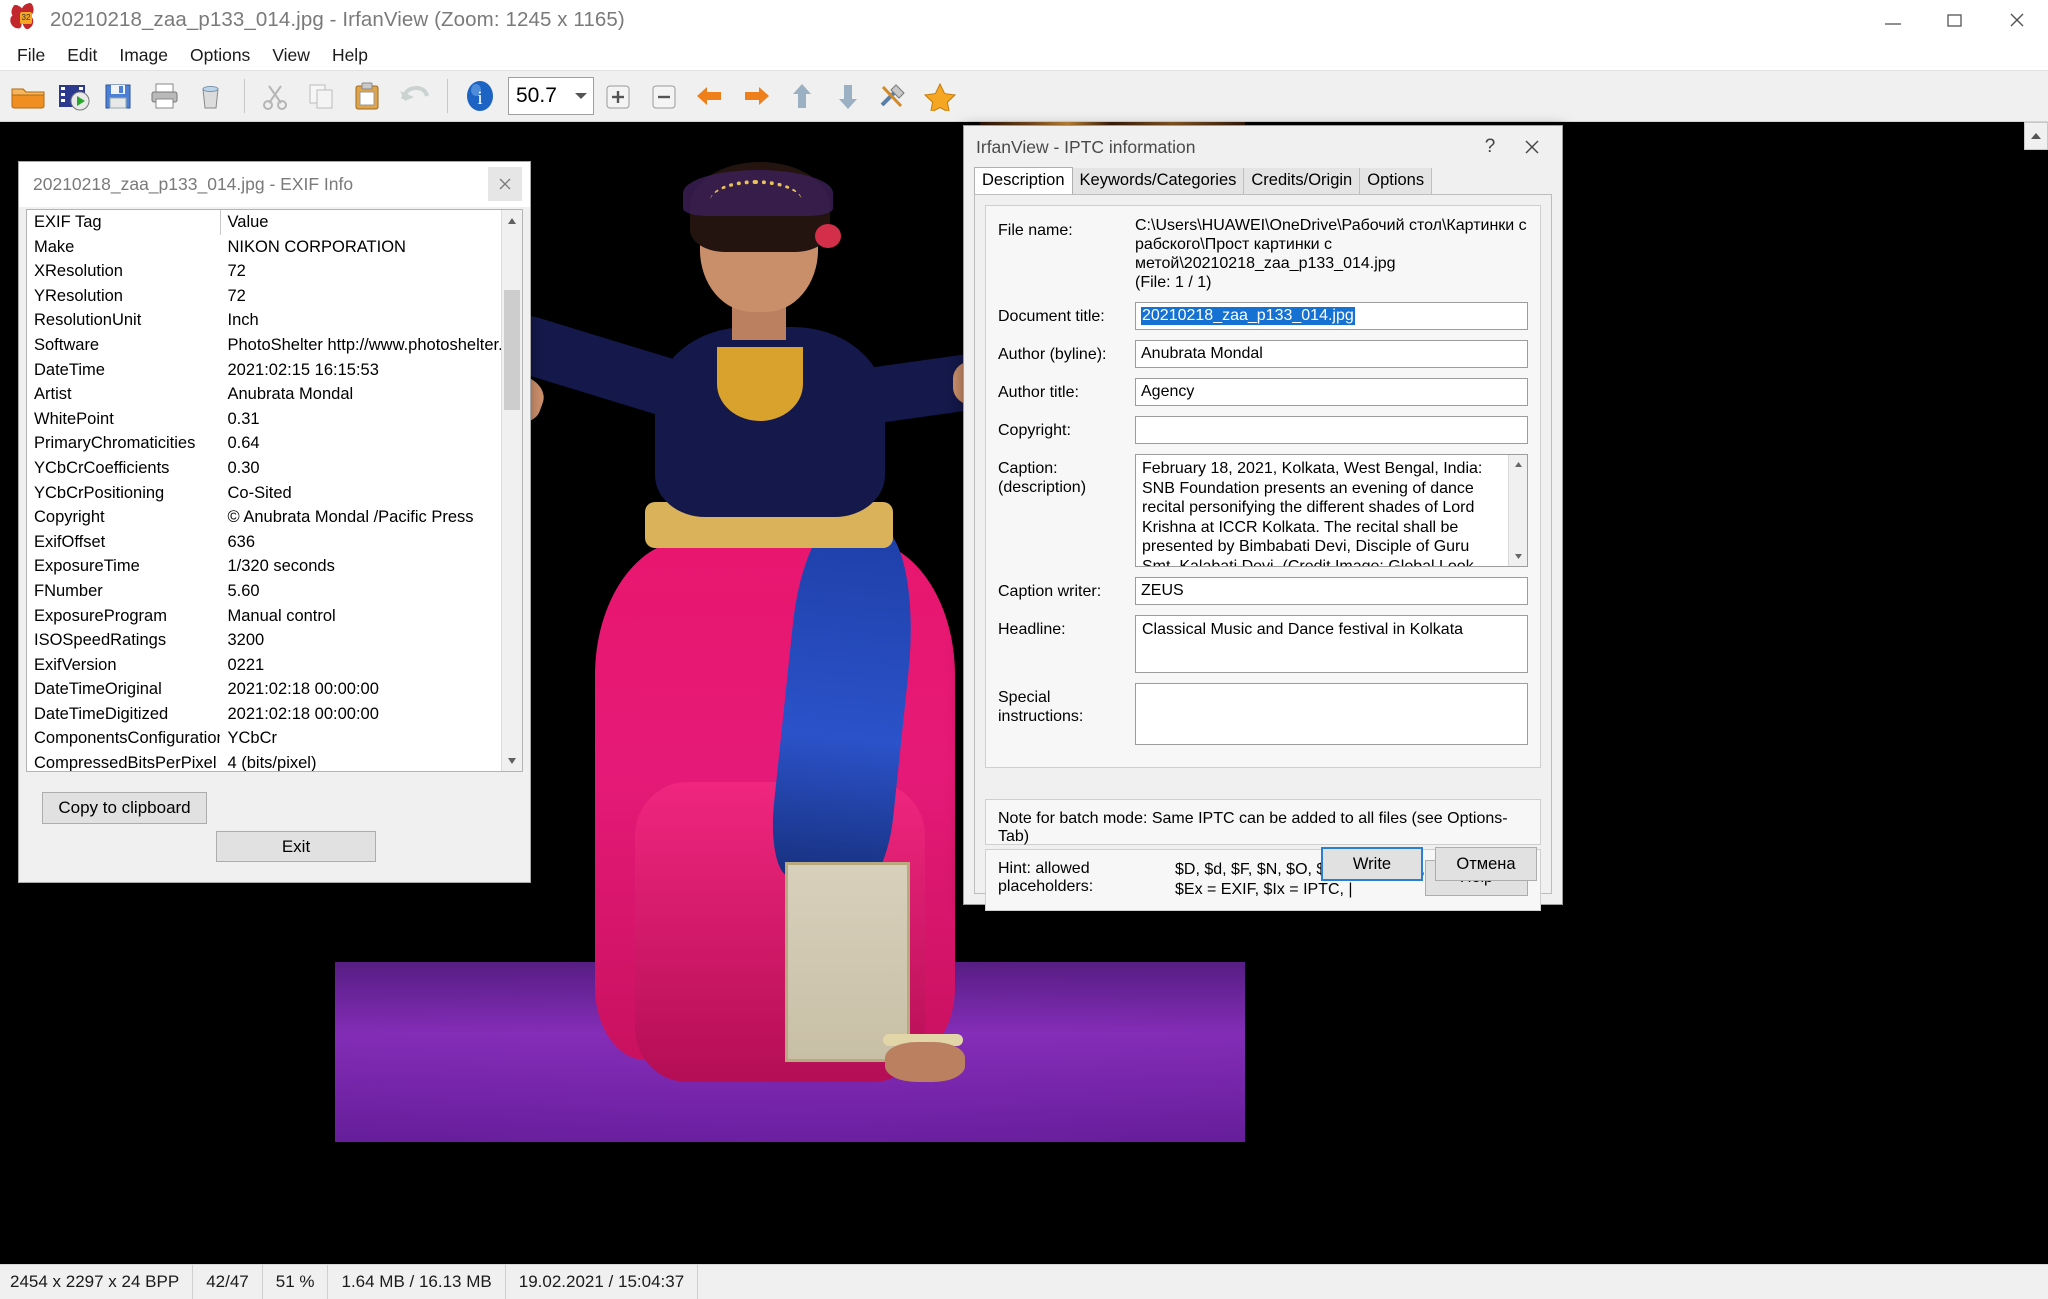  What do you see at coordinates (1042, 487) in the screenshot?
I see `caption-label-line2: (description)` at bounding box center [1042, 487].